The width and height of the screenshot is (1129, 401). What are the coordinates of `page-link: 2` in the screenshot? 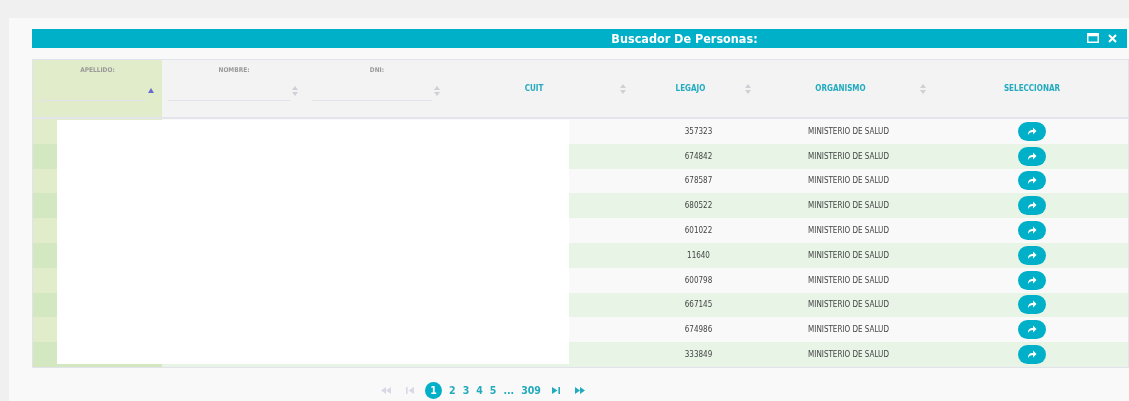 It's located at (452, 390).